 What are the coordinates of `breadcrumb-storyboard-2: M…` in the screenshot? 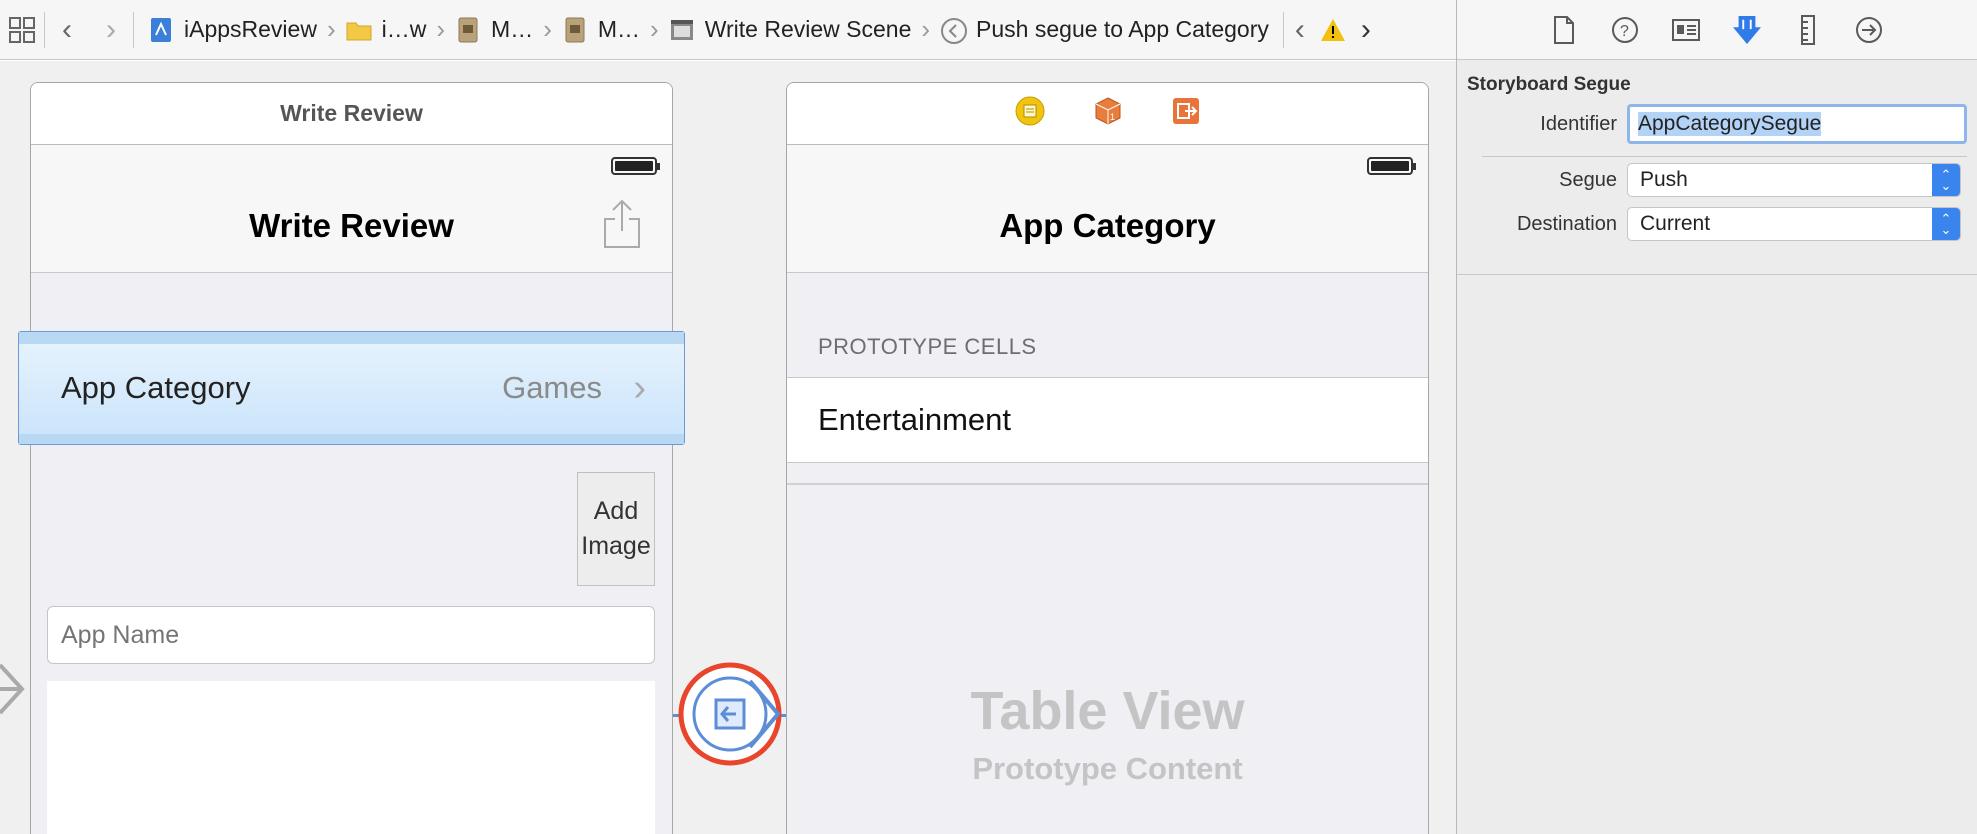 It's located at (601, 29).